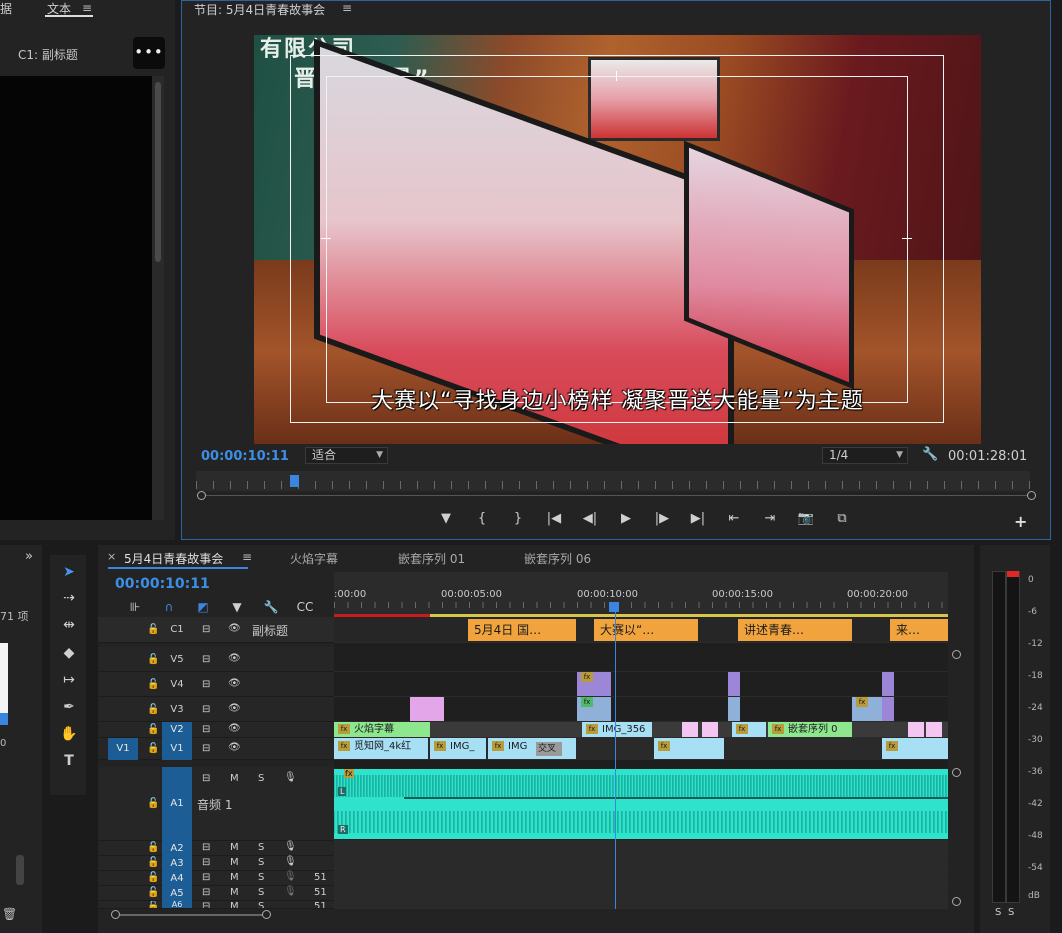 The height and width of the screenshot is (933, 1062). I want to click on more-panels-icon: », so click(29, 556).